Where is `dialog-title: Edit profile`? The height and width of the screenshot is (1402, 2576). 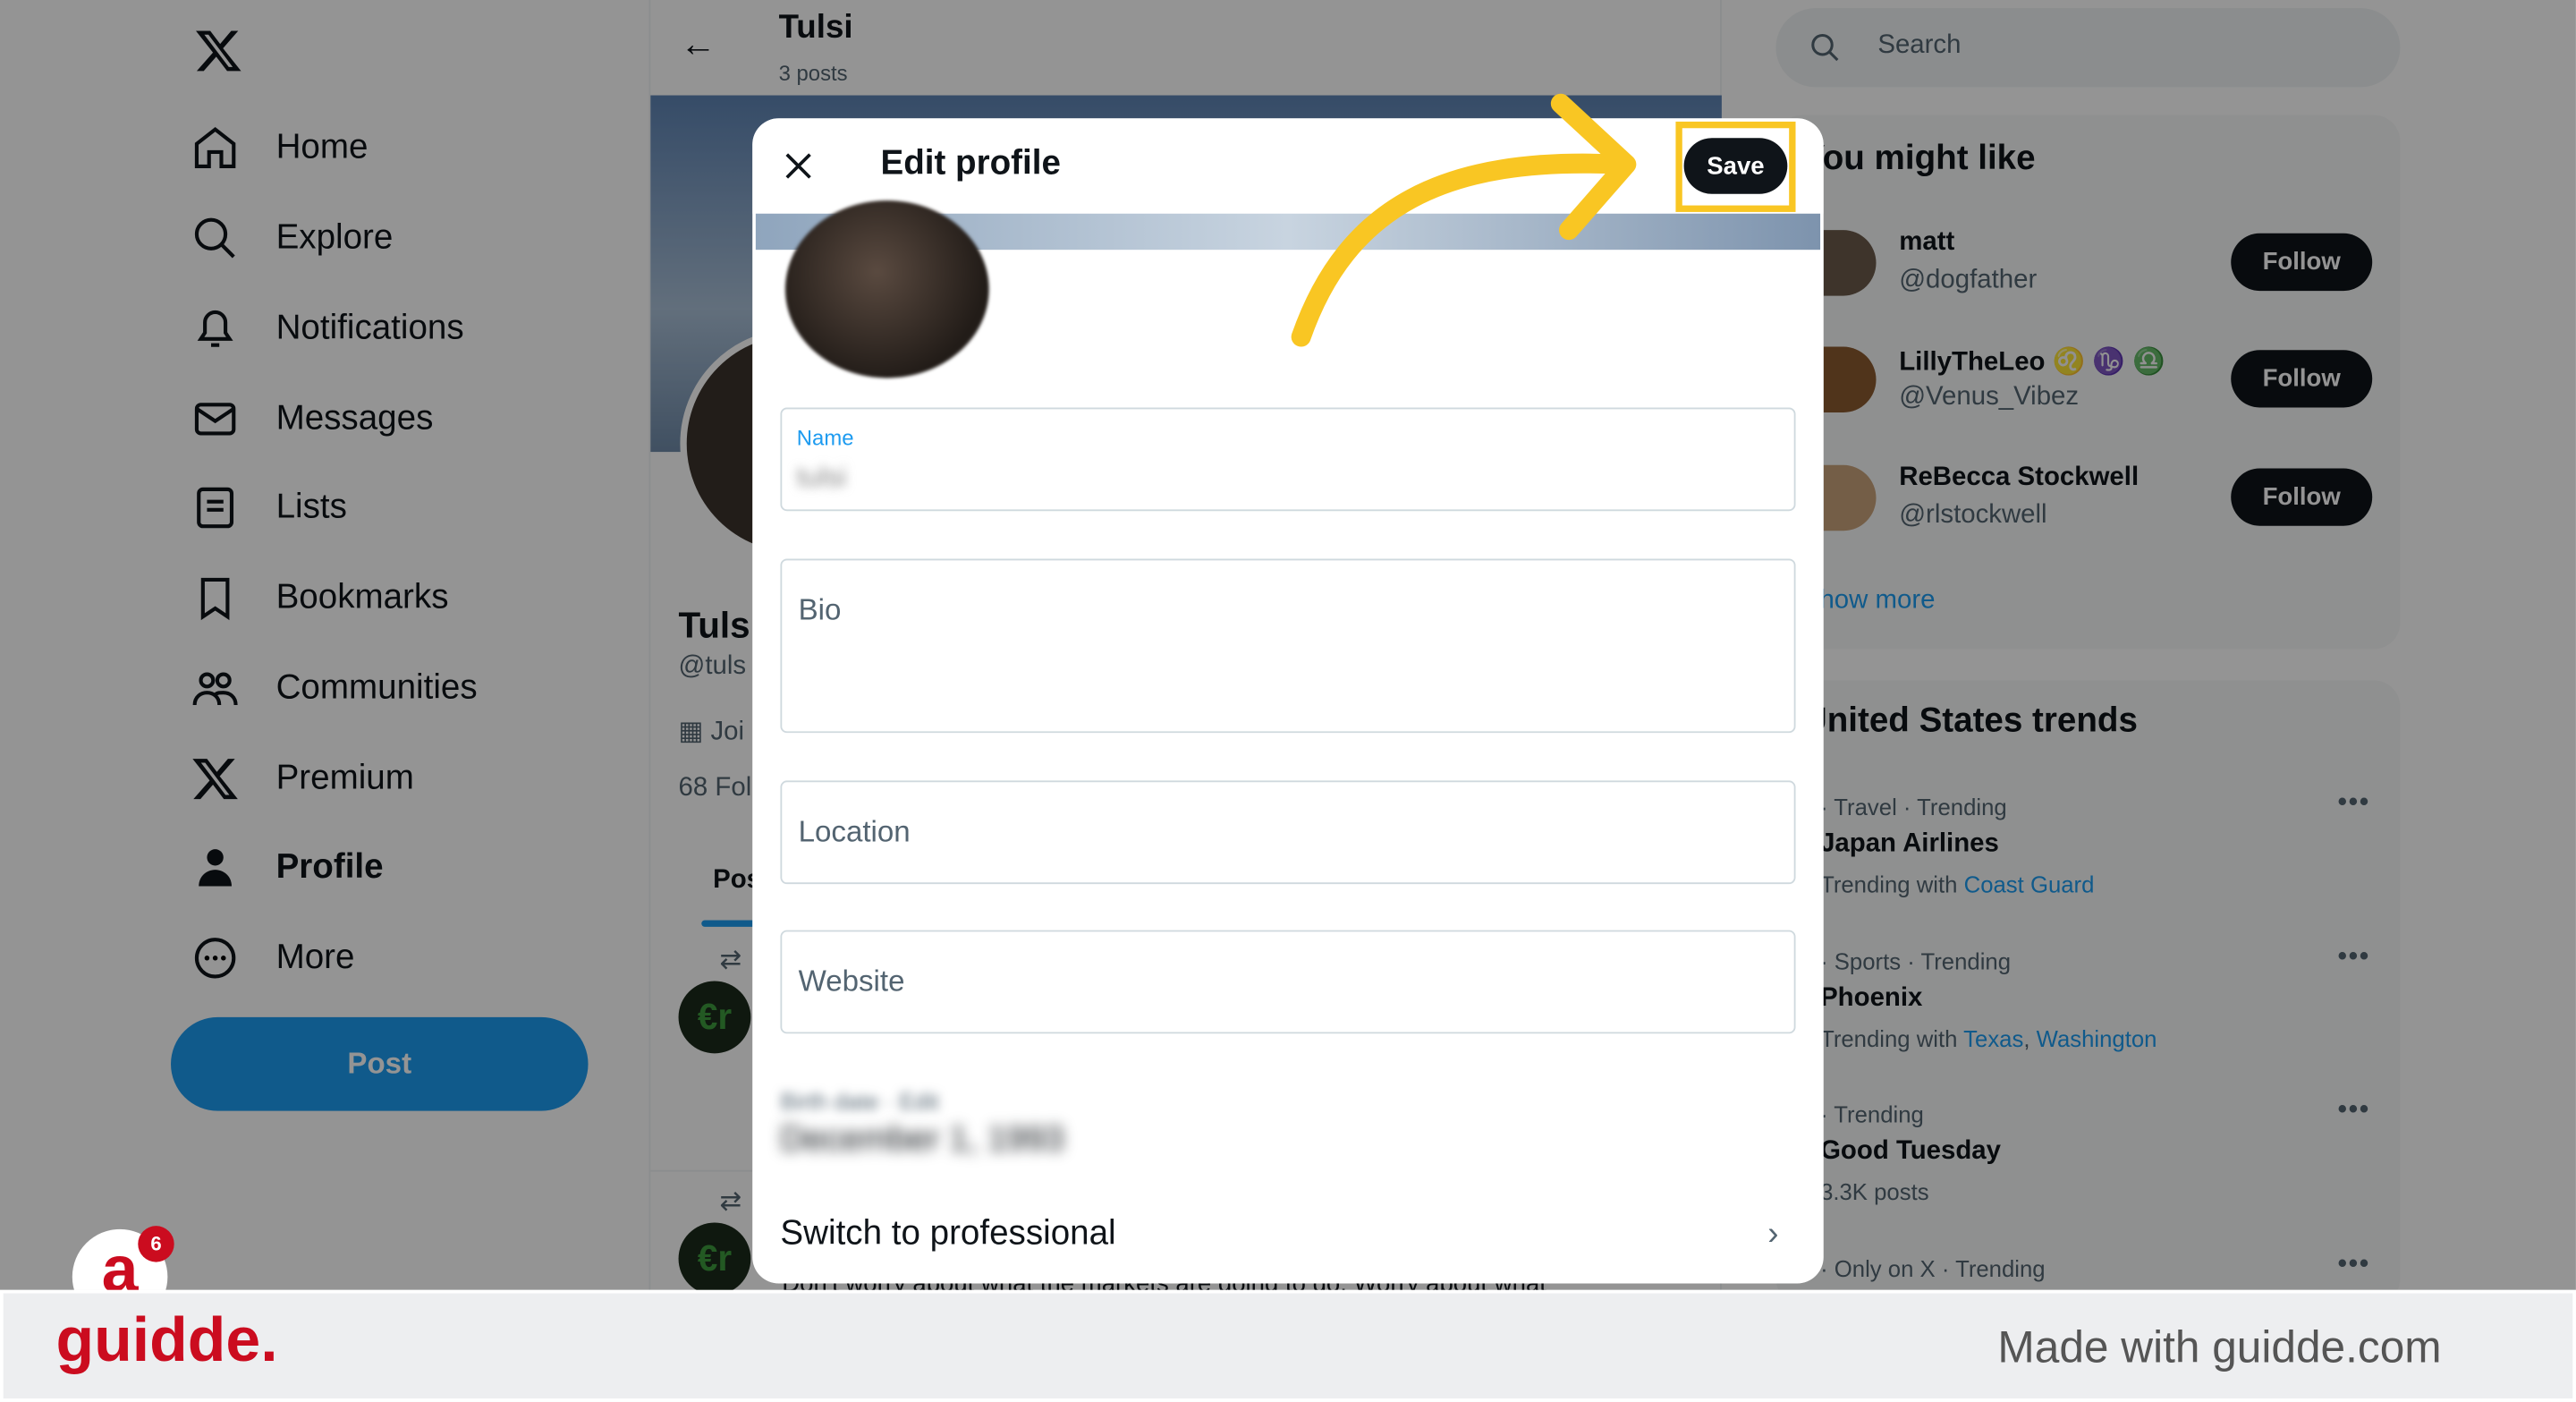 dialog-title: Edit profile is located at coordinates (970, 164).